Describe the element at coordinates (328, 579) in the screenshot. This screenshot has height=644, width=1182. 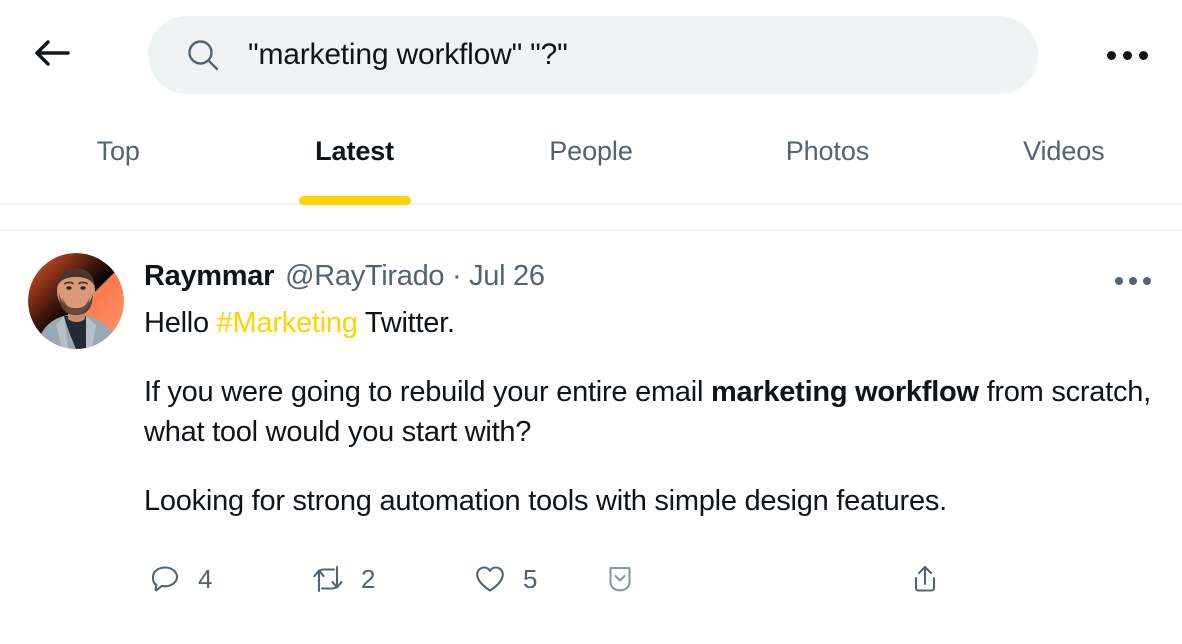
I see `retweet-icon` at that location.